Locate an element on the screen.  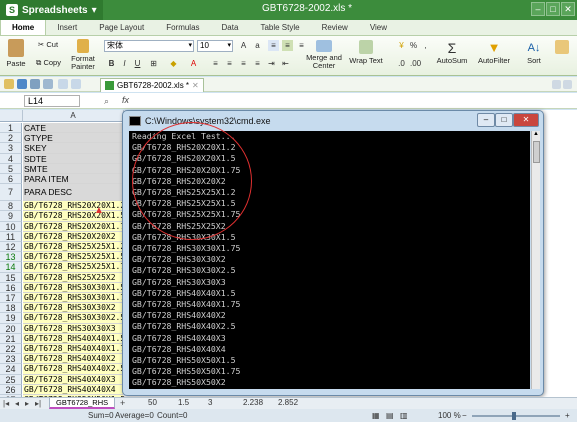
merge-center-button: Merge and Center is located at coordinates (324, 55).